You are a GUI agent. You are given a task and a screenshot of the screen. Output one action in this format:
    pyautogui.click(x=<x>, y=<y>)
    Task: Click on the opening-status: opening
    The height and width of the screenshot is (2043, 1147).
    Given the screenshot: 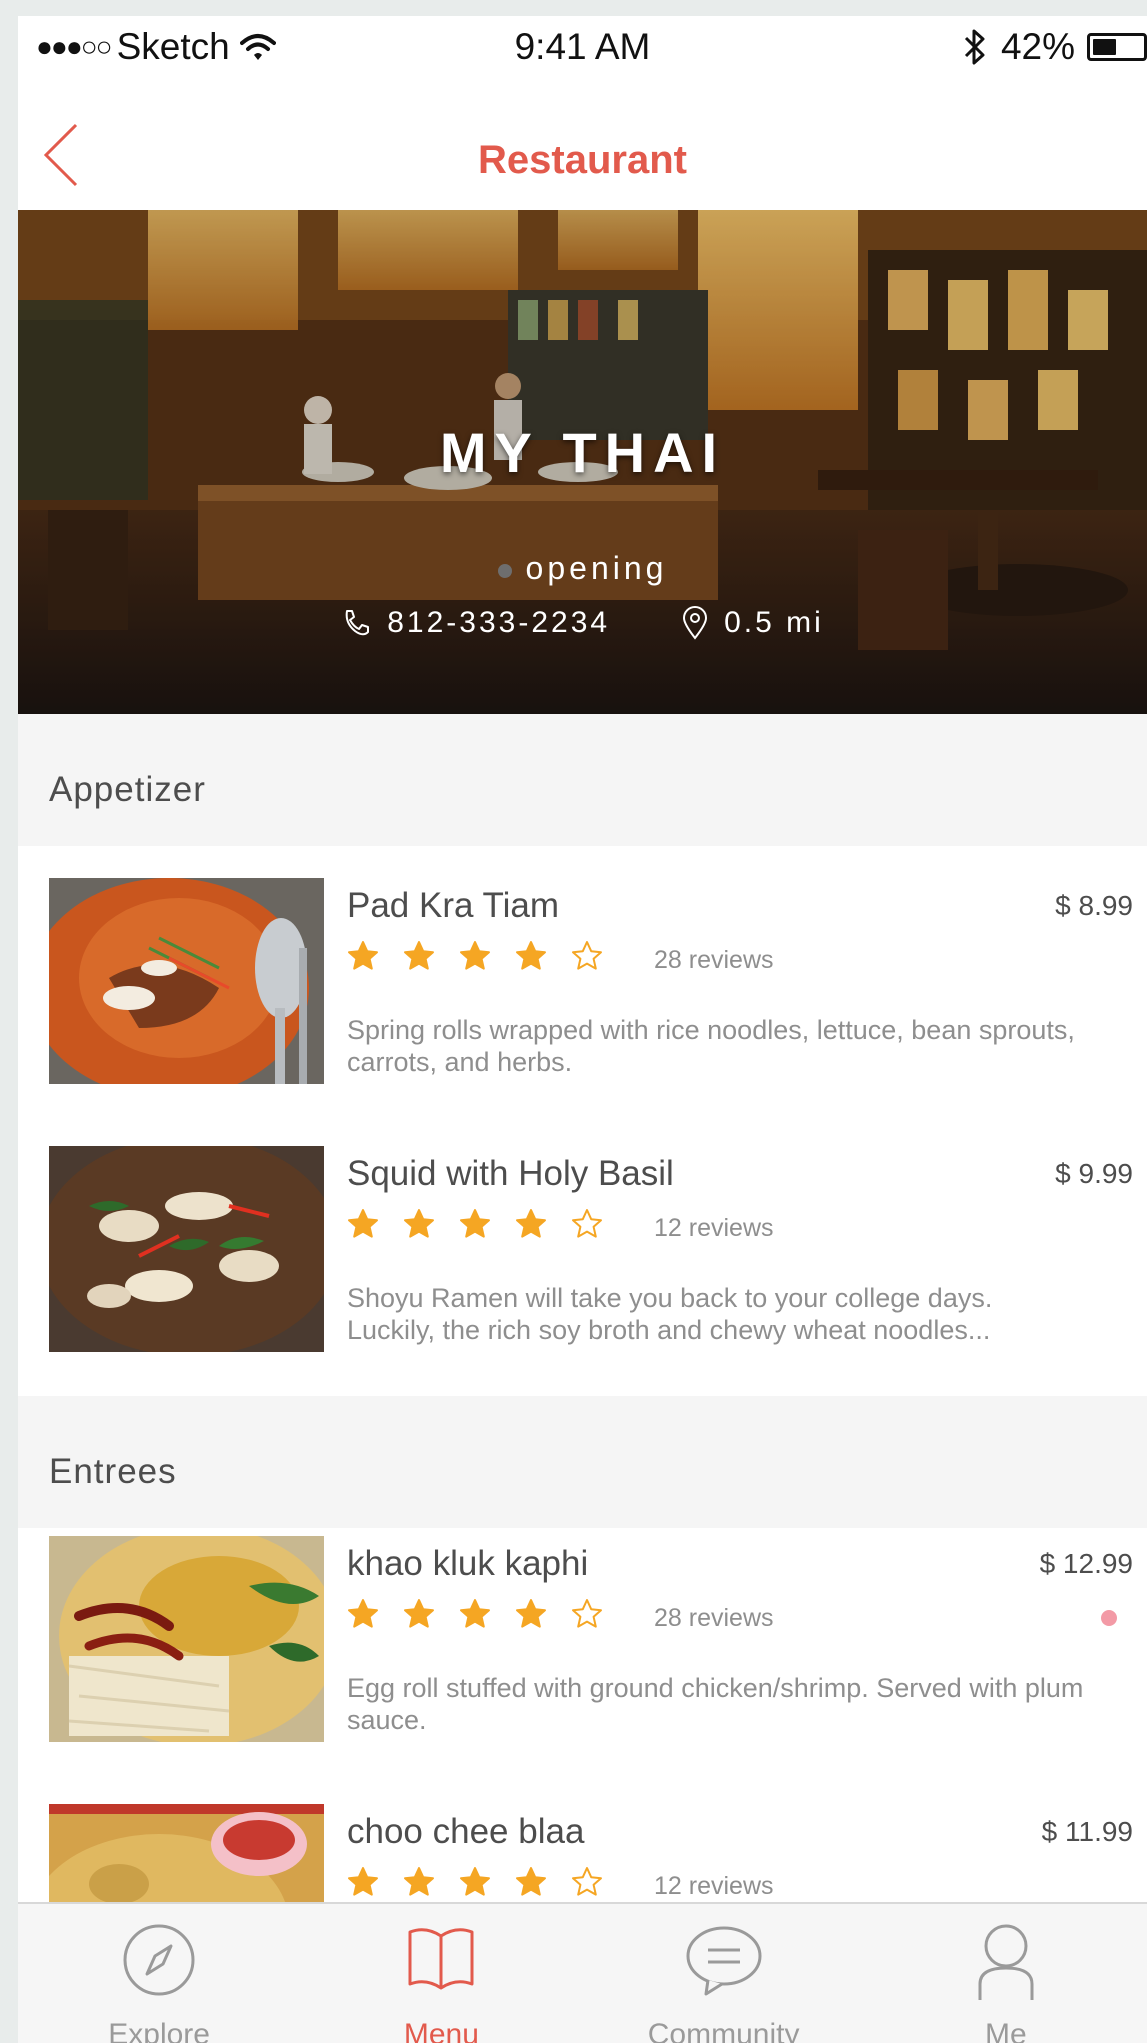 What is the action you would take?
    pyautogui.click(x=582, y=568)
    